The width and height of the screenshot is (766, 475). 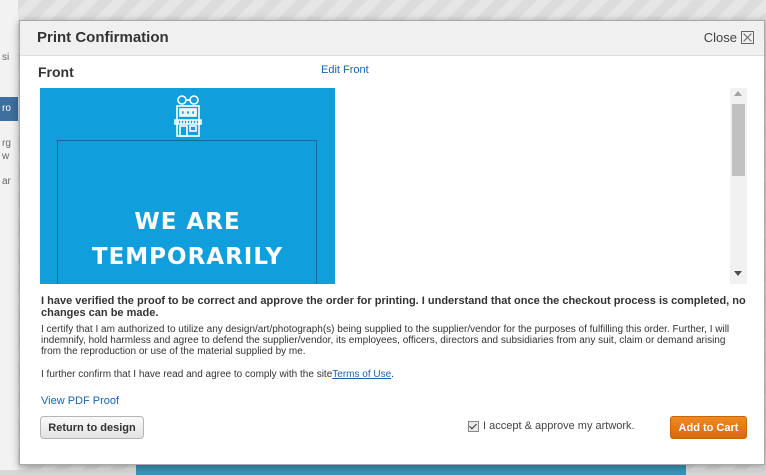 I want to click on front-heading: Front, so click(x=56, y=72).